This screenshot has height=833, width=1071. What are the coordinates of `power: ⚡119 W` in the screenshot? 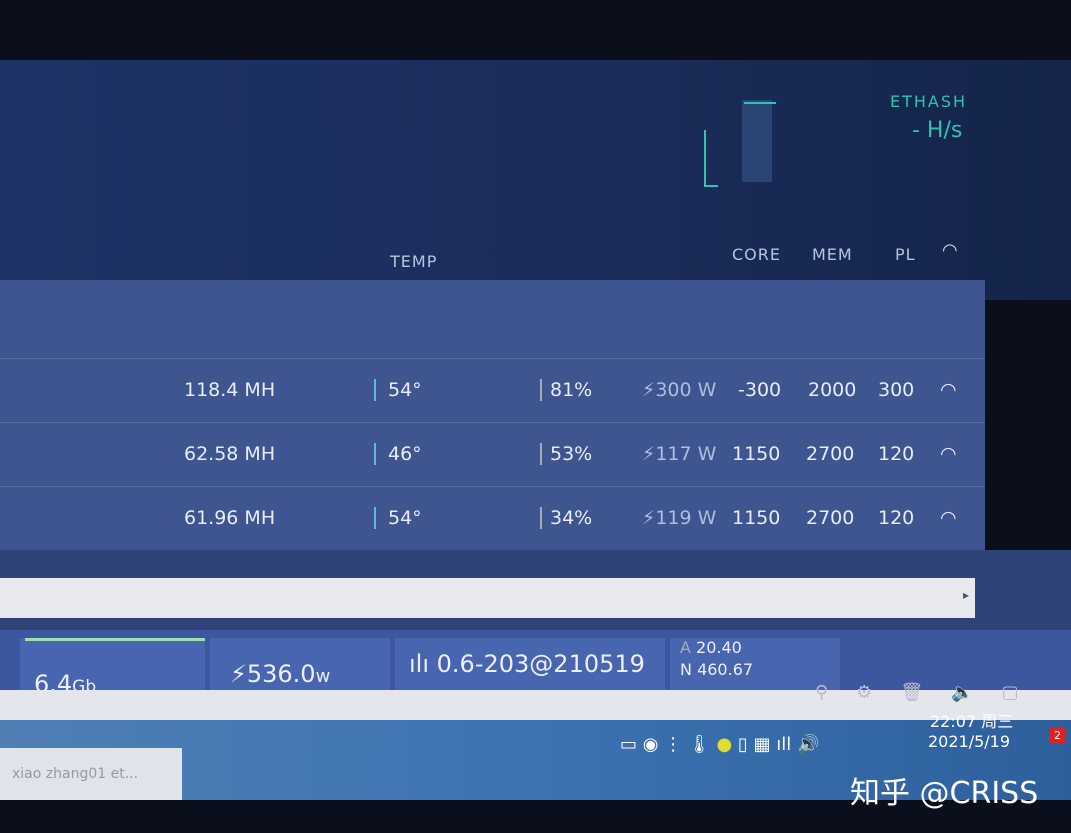 It's located at (679, 518).